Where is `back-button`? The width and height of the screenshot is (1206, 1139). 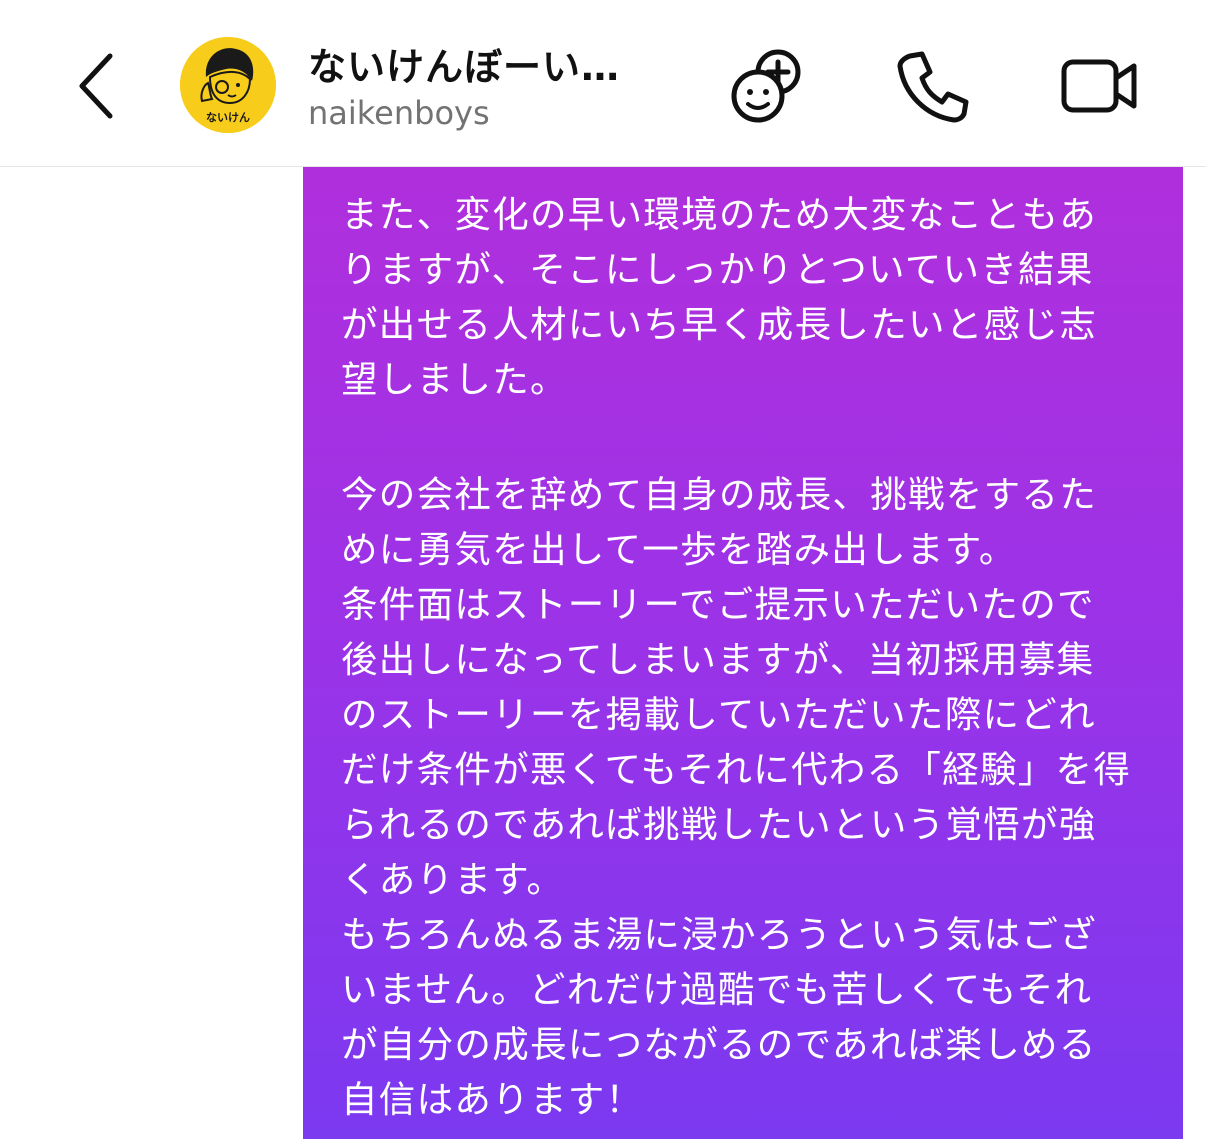
back-button is located at coordinates (98, 84).